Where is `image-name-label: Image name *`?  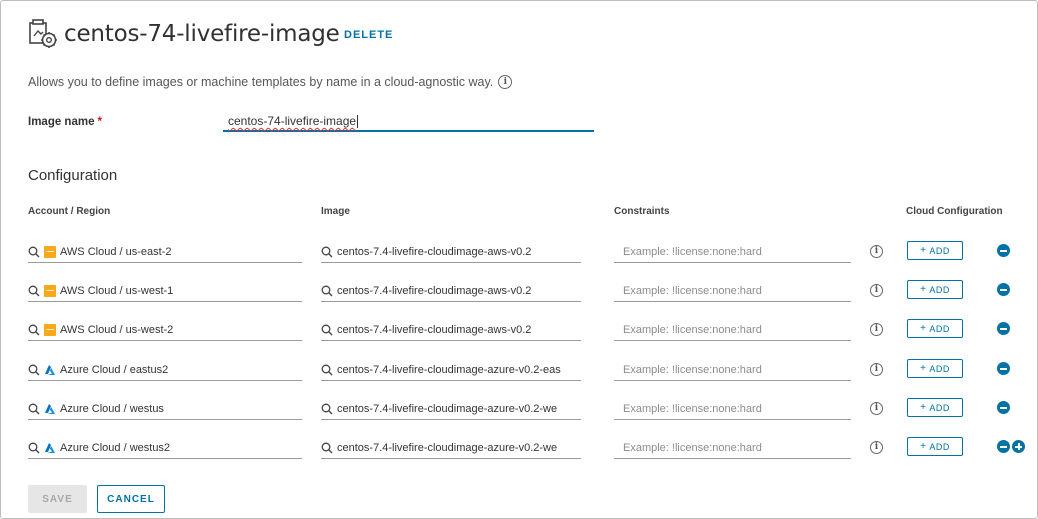
image-name-label: Image name * is located at coordinates (65, 122).